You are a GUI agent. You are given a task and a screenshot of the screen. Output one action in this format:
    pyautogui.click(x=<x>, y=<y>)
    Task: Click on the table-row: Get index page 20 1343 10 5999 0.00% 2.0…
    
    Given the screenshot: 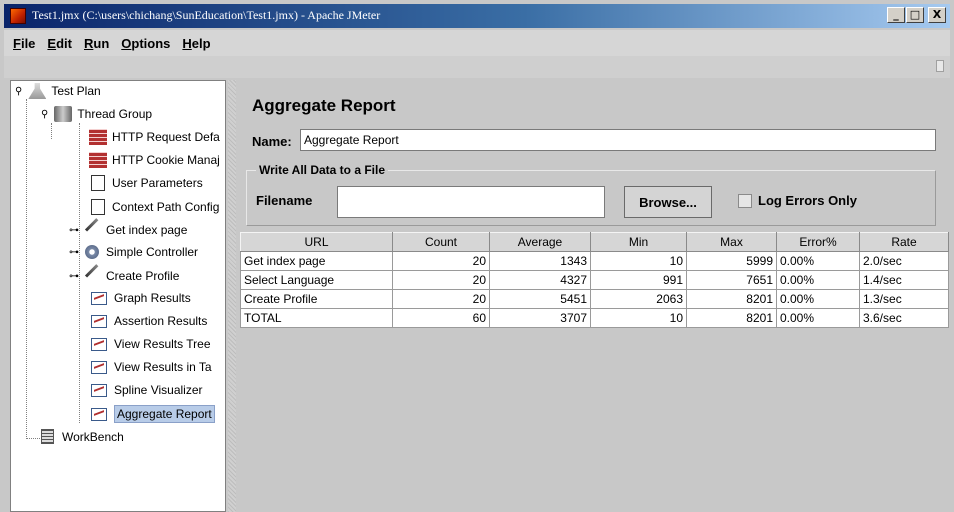 What is the action you would take?
    pyautogui.click(x=594, y=261)
    